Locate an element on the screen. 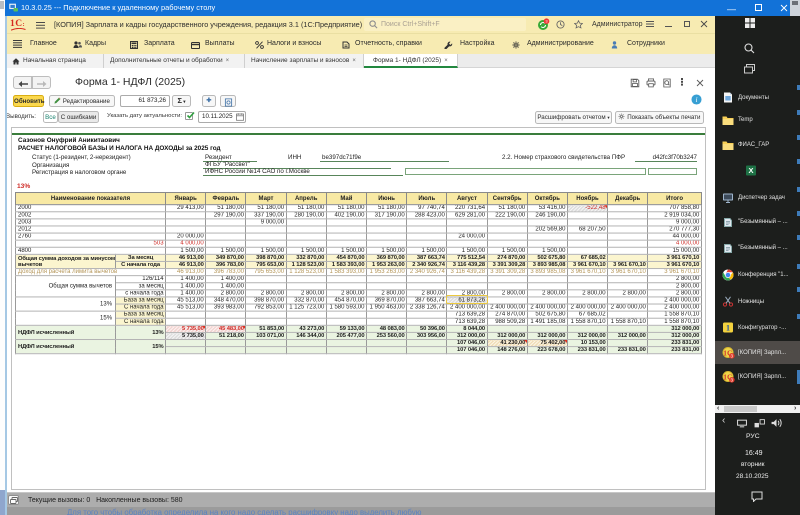 This screenshot has height=515, width=800. svg-text: i is located at coordinates (696, 99).